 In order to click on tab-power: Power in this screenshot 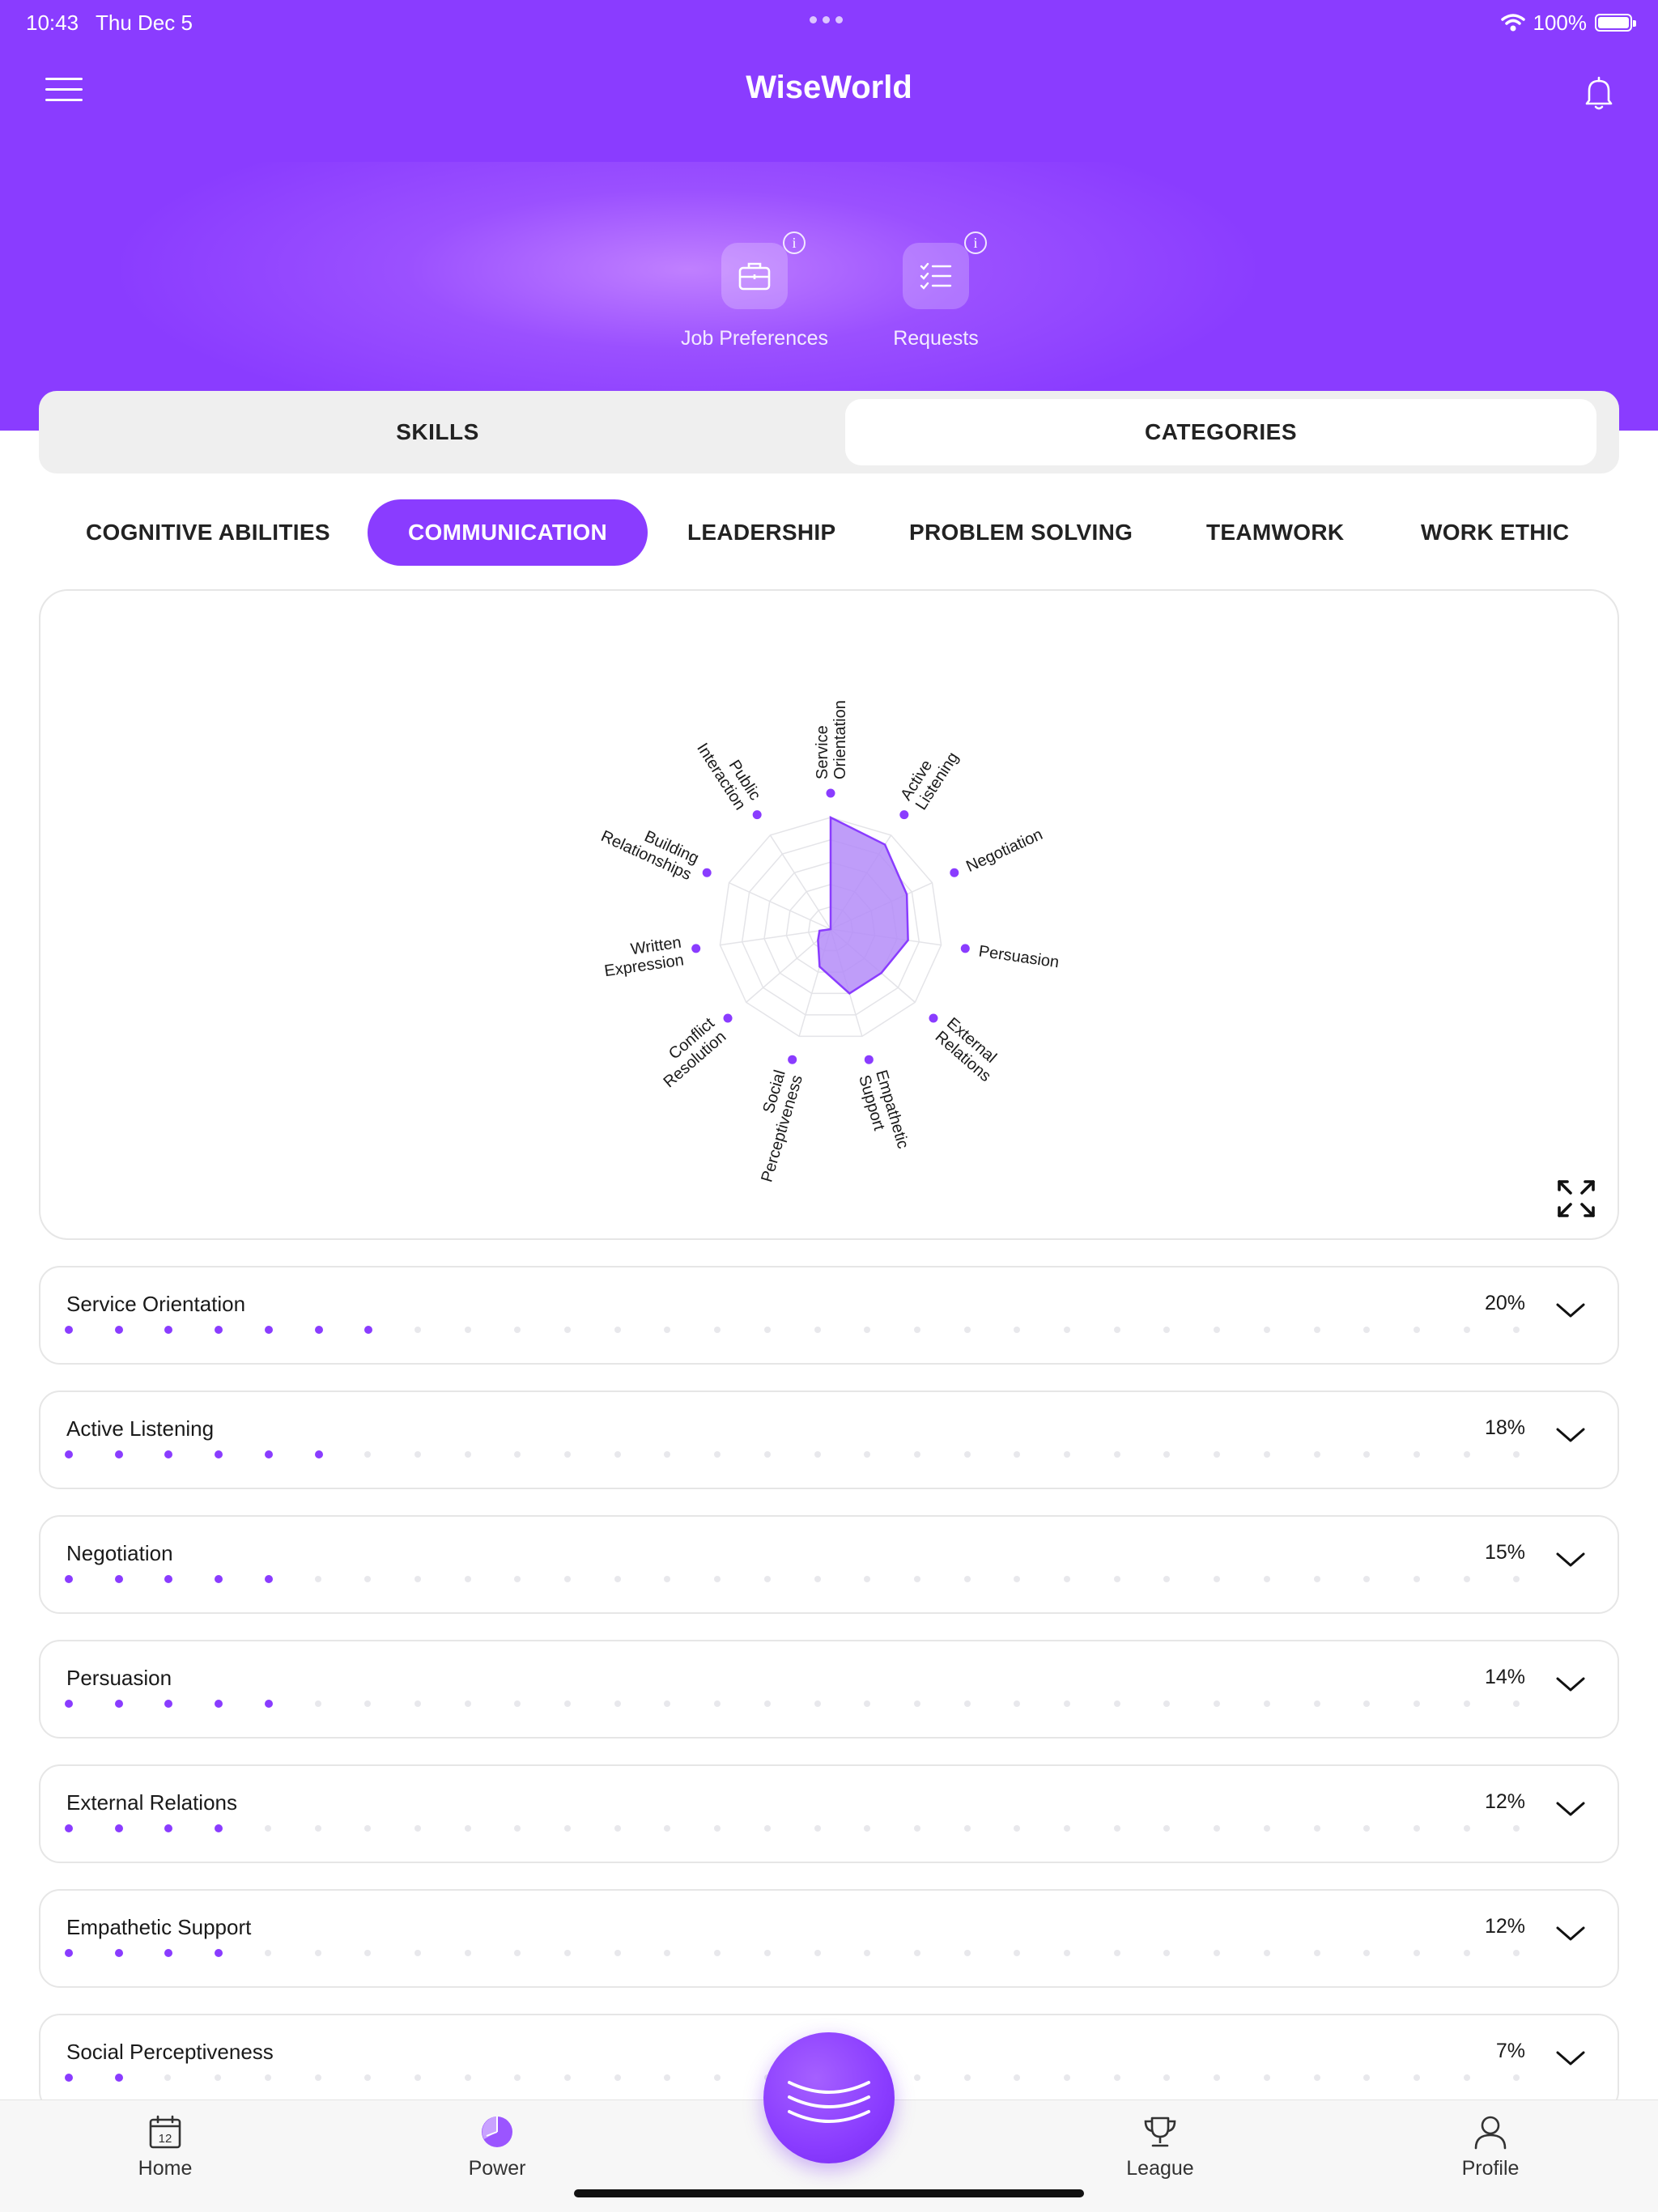, I will do `click(497, 2146)`.